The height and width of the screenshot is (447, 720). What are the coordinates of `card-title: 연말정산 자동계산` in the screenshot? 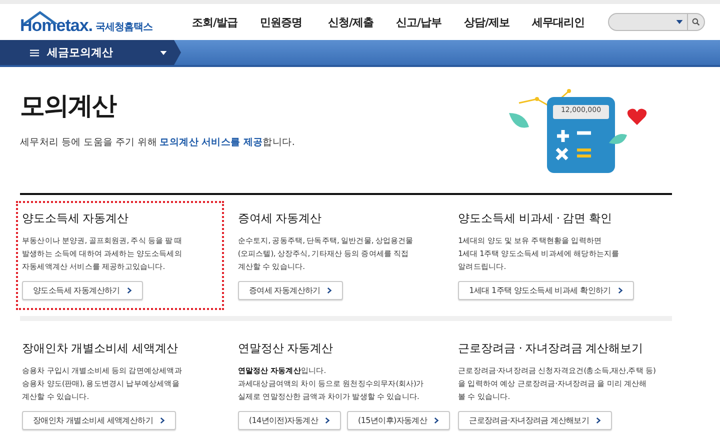 It's located at (286, 348).